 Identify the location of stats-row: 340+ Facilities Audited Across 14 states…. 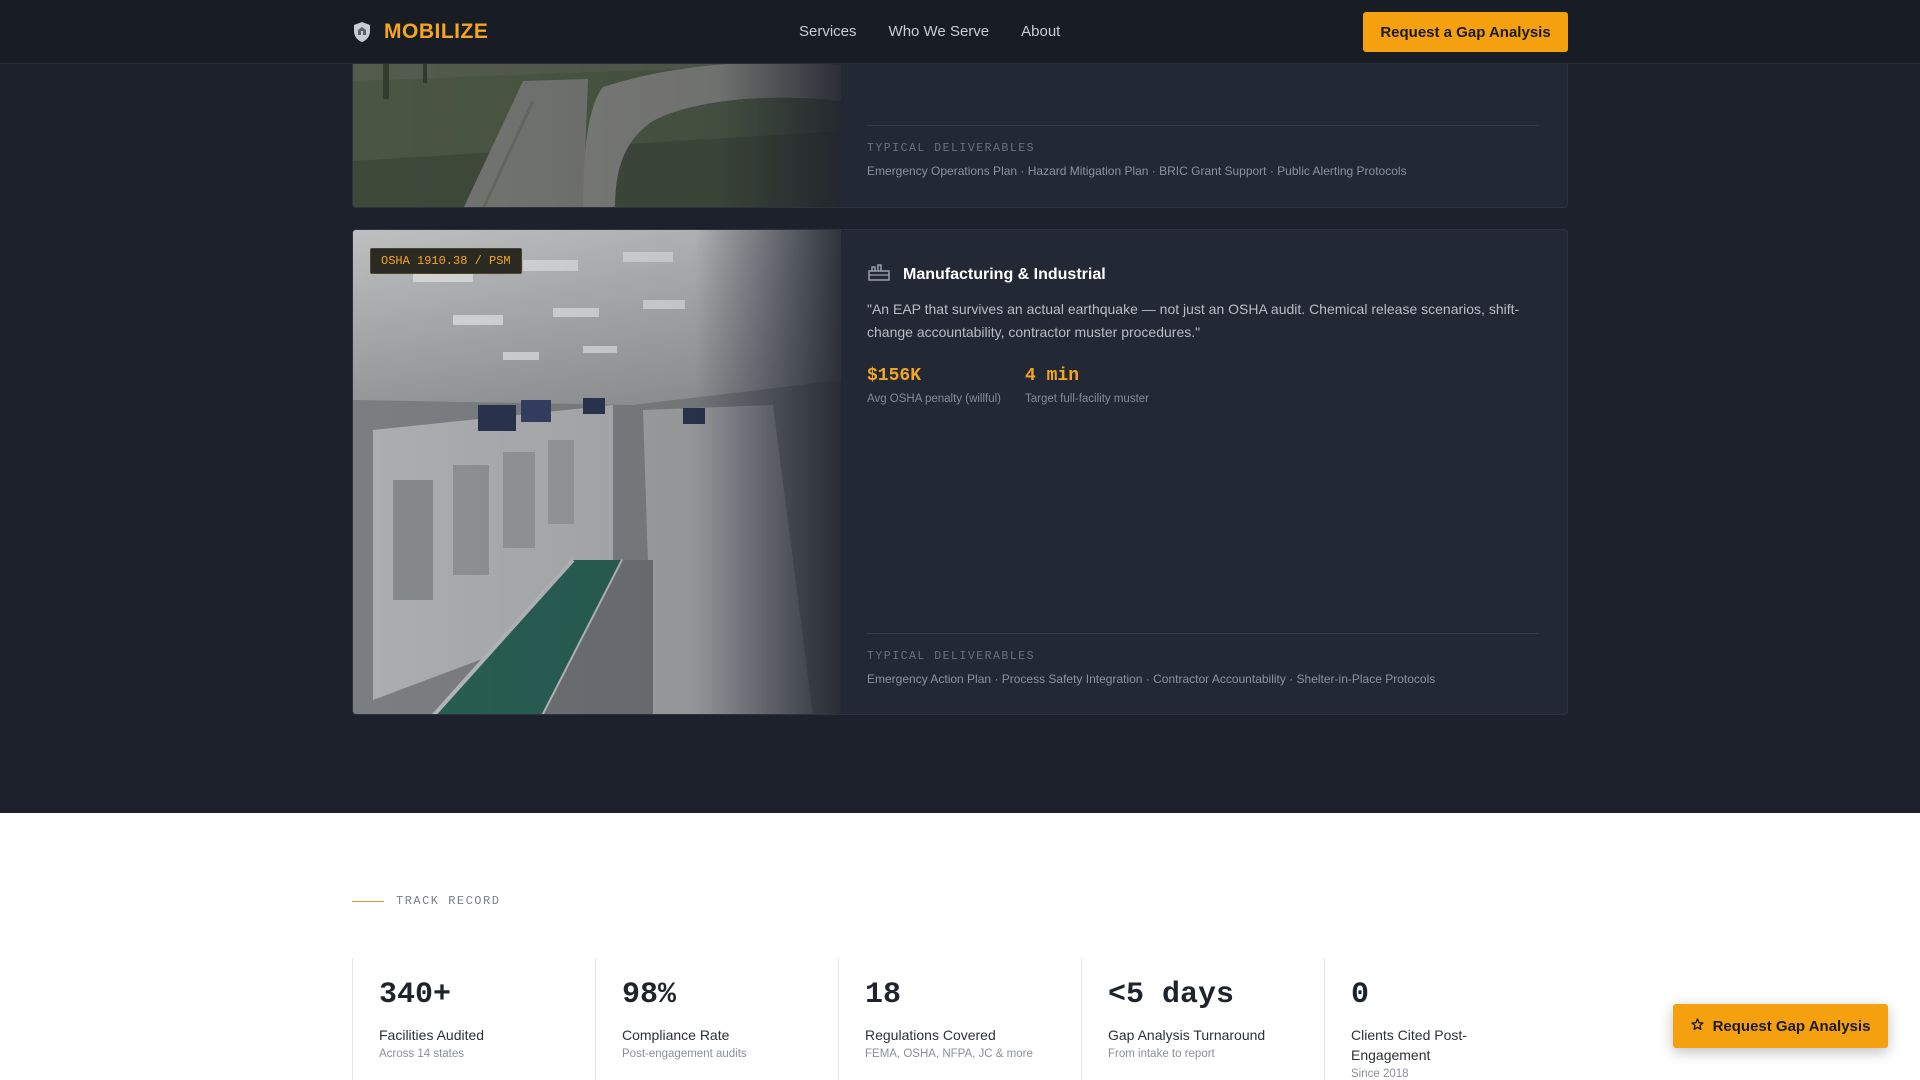
(960, 1019).